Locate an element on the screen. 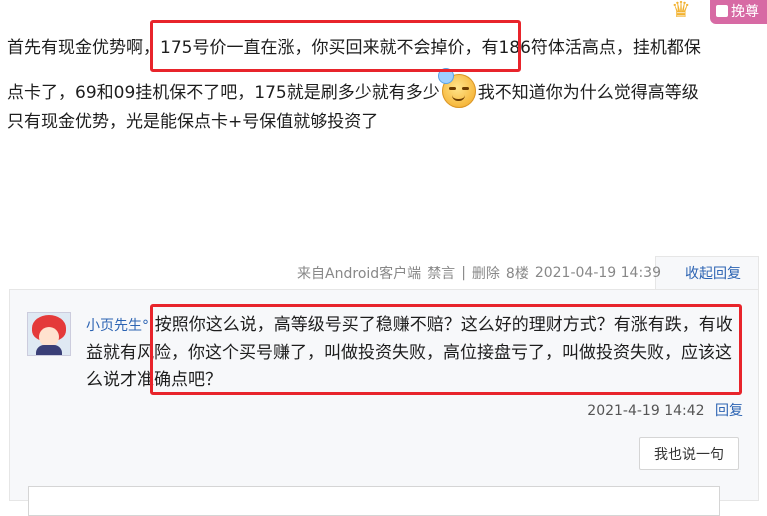 This screenshot has width=767, height=516. reply-meta: 2021-4-19 14:42 回复 is located at coordinates (665, 410).